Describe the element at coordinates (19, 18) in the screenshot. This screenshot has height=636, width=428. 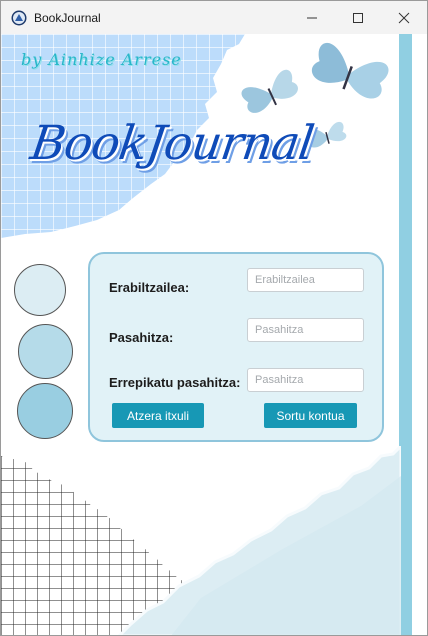
I see `bookjournal-app-icon` at that location.